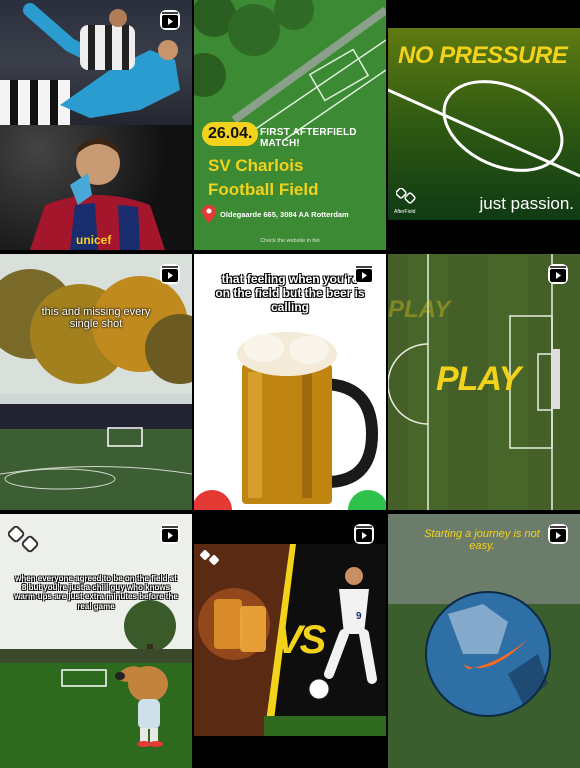  What do you see at coordinates (405, 212) in the screenshot?
I see `brand-name: AfterField` at bounding box center [405, 212].